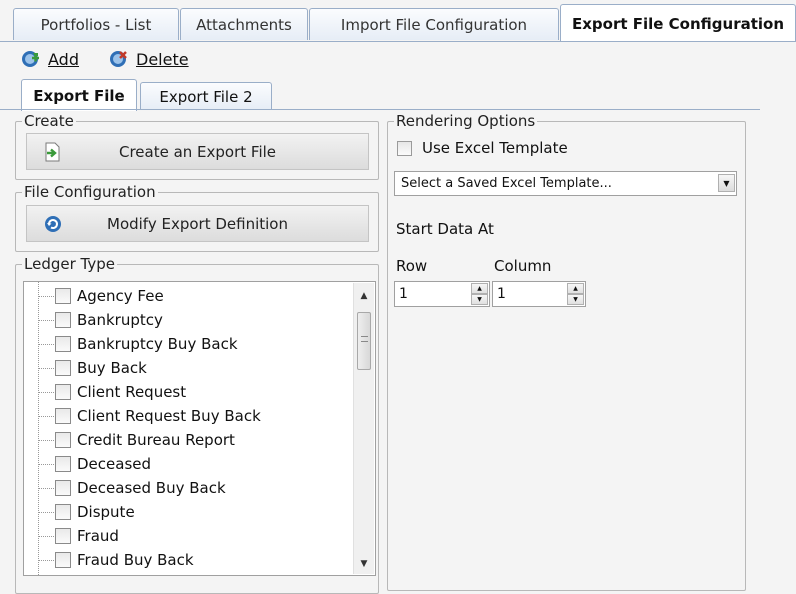  What do you see at coordinates (106, 512) in the screenshot?
I see `item-label: Dispute` at bounding box center [106, 512].